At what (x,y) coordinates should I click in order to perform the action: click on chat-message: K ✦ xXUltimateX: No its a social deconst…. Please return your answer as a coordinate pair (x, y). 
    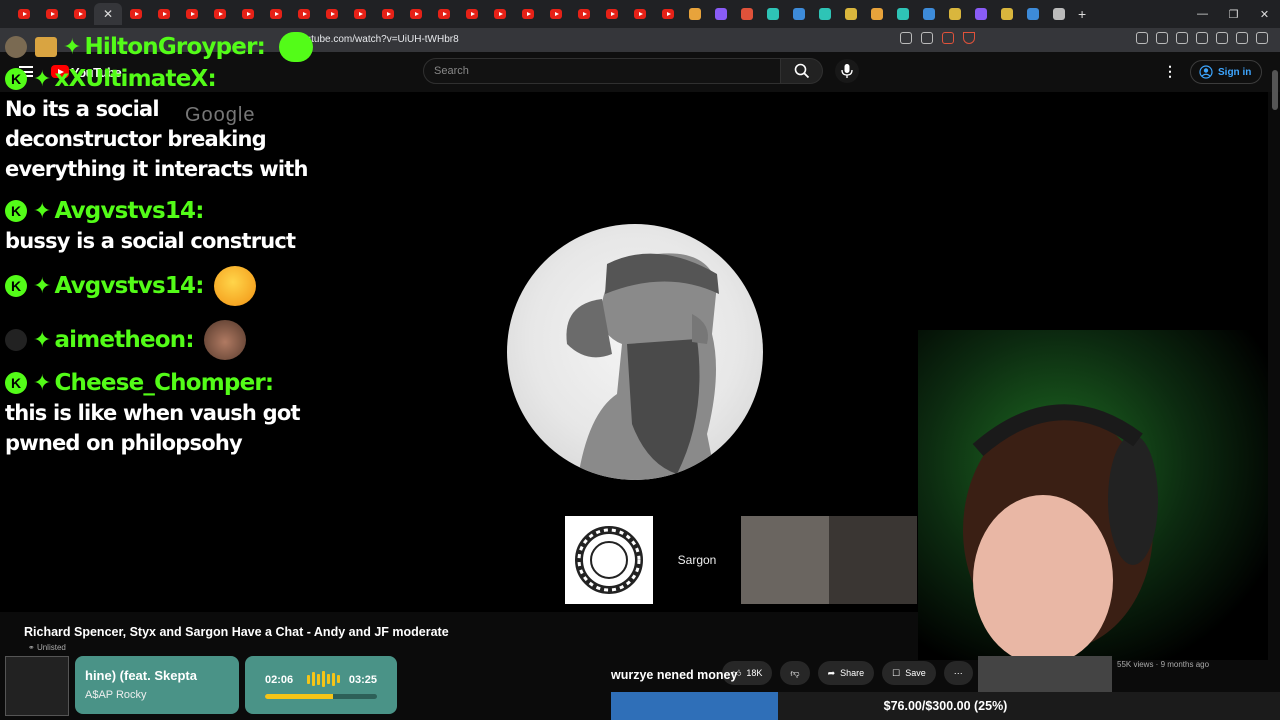
    Looking at the image, I should click on (165, 124).